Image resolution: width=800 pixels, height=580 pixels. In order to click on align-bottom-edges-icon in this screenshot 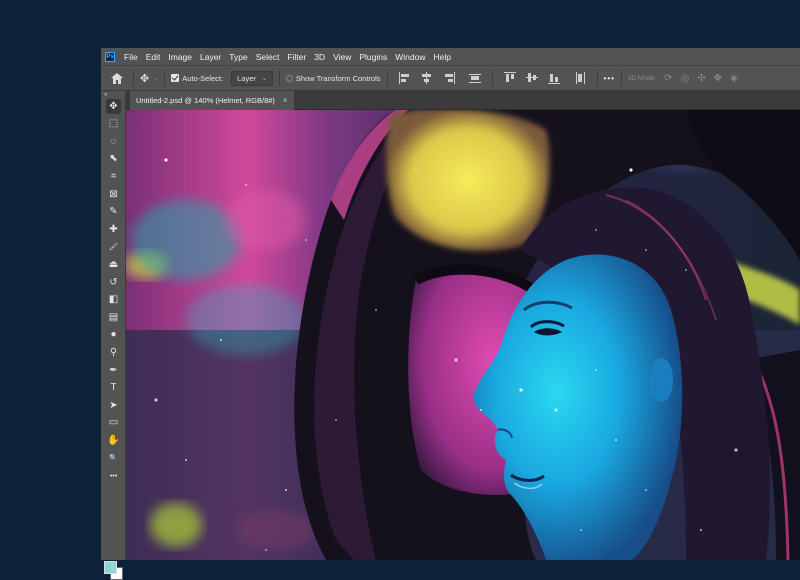, I will do `click(553, 78)`.